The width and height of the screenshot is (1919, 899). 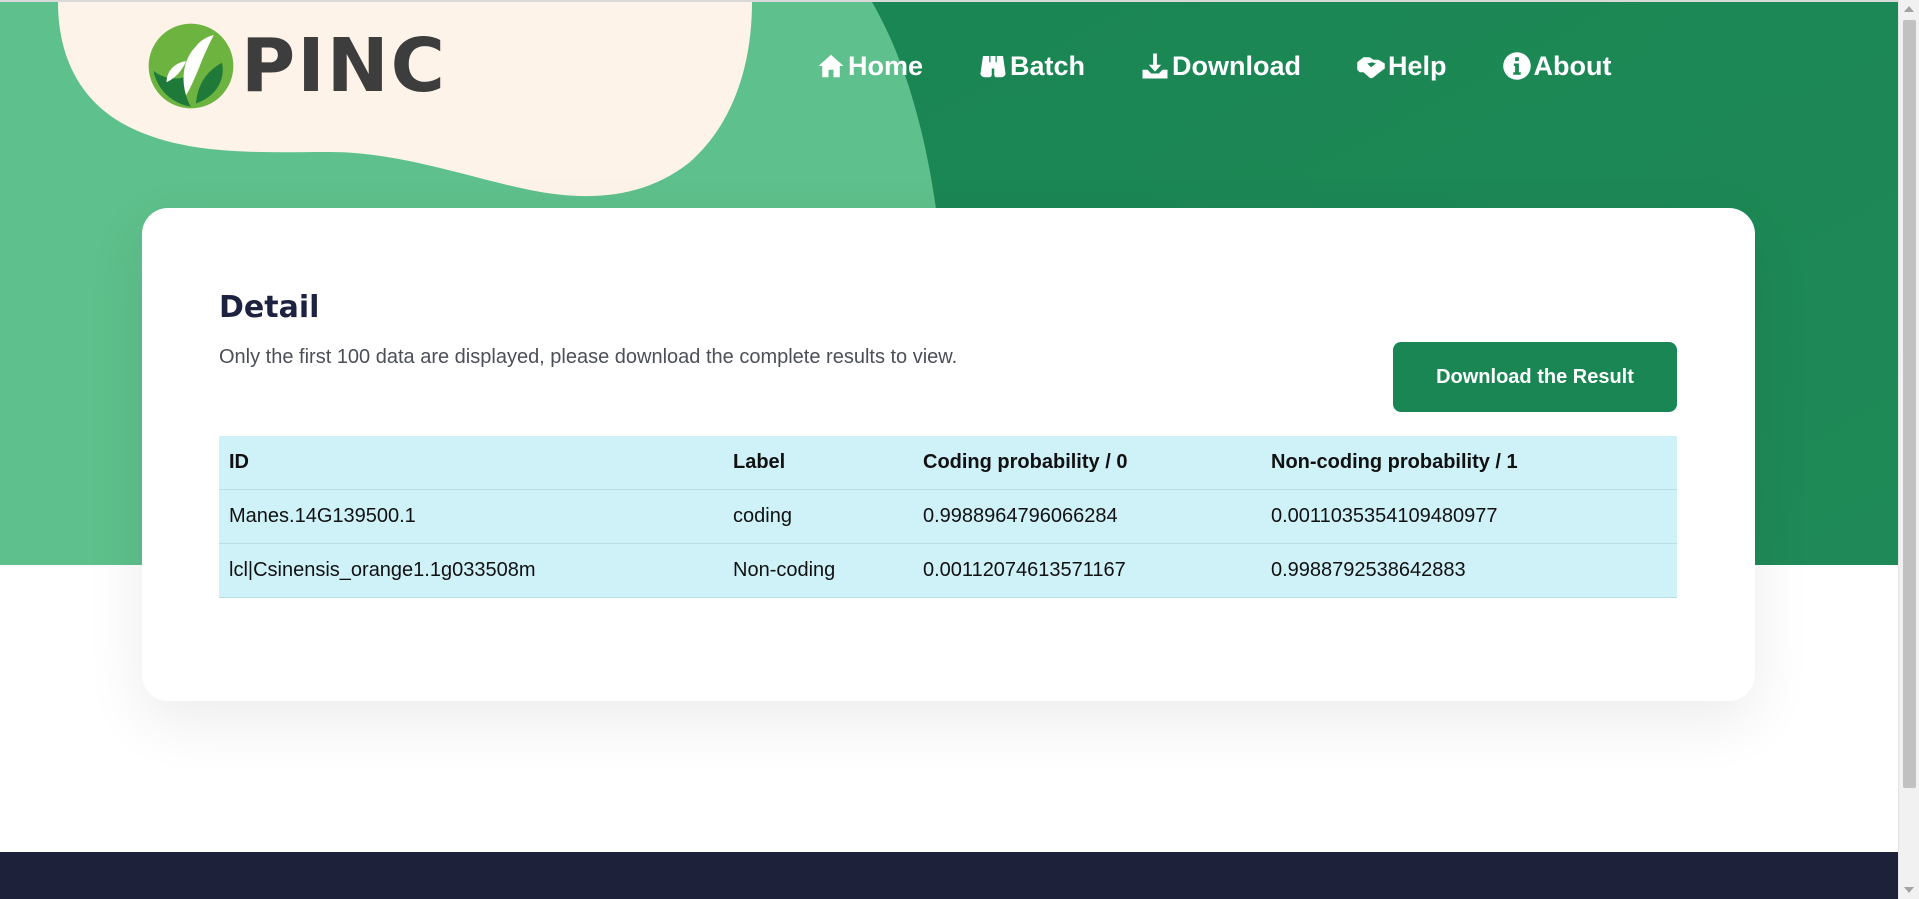 I want to click on main-nav: Home Batch Download Help About, so click(x=1241, y=66).